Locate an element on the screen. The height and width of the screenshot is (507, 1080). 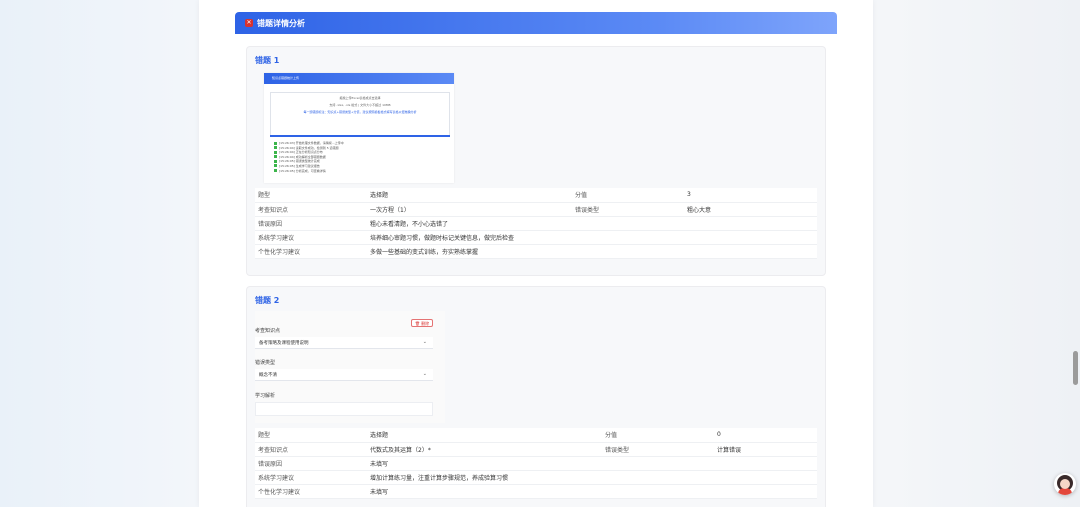
table-row: 考查知识点 代数式及其运算（2）* 错误类型 计算错误 is located at coordinates (536, 449).